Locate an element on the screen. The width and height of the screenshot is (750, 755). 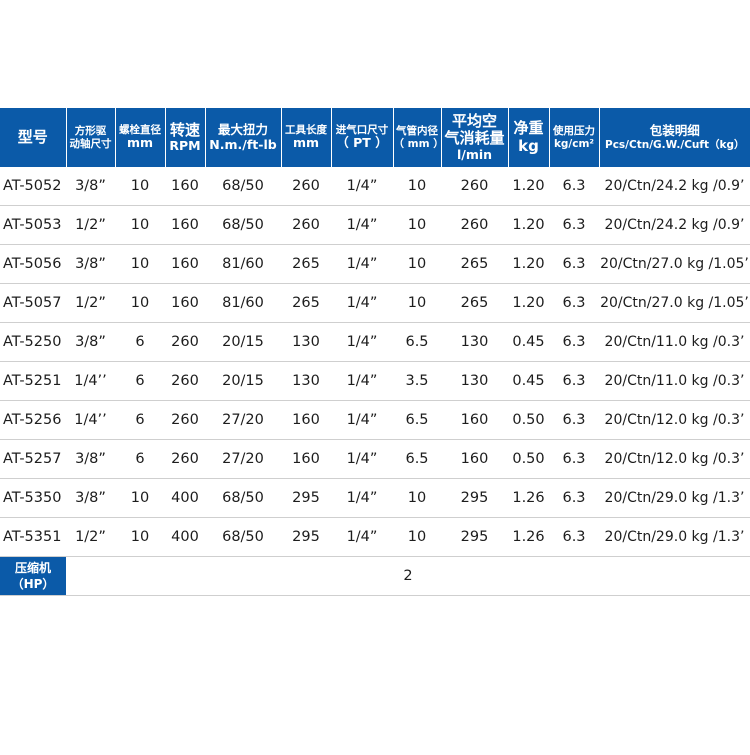
column-header-line1: 包装明细 is located at coordinates (674, 131).